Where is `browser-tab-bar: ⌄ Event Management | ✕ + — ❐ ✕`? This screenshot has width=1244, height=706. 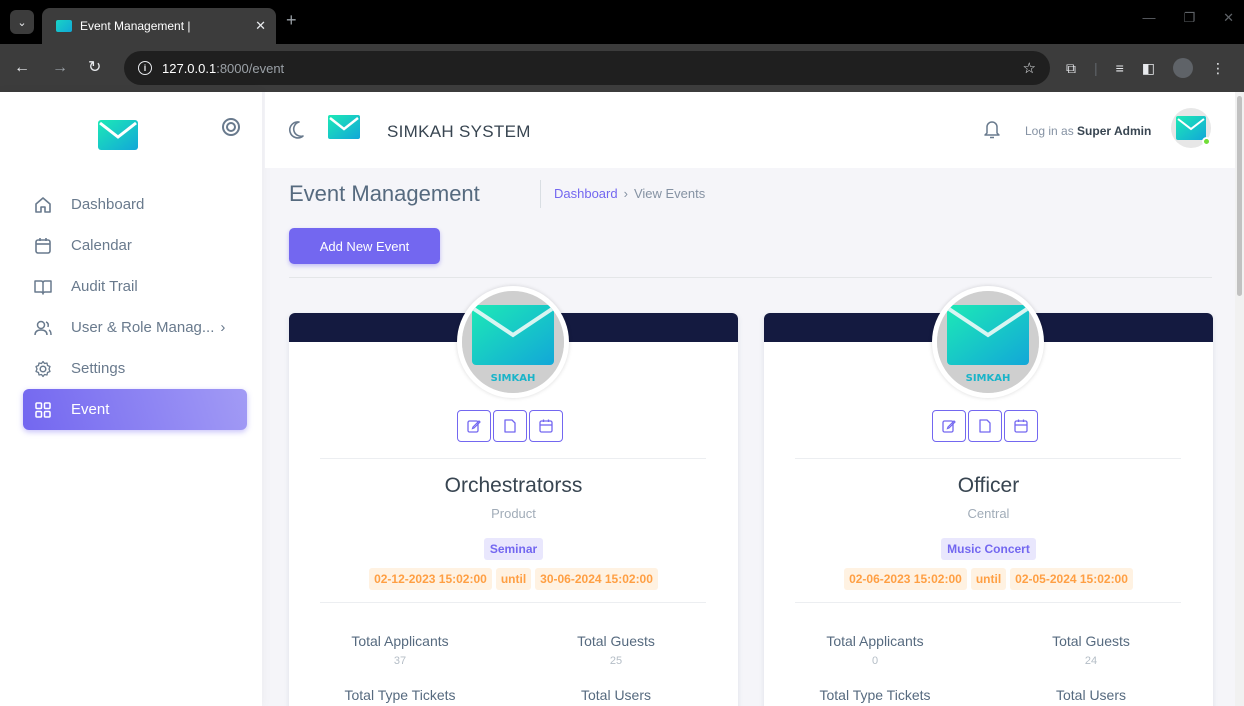
browser-tab-bar: ⌄ Event Management | ✕ + — ❐ ✕ is located at coordinates (622, 22).